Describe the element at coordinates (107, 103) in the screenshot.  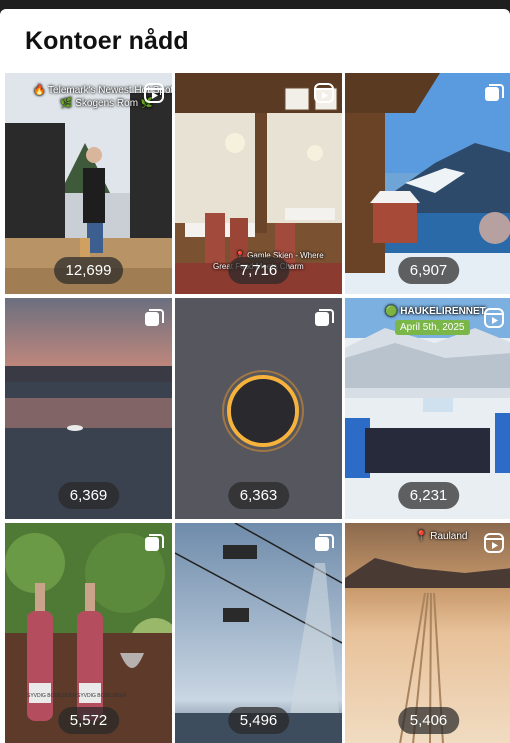
I see `post-caption-line: 🌿 Skogens Rom 🌿` at that location.